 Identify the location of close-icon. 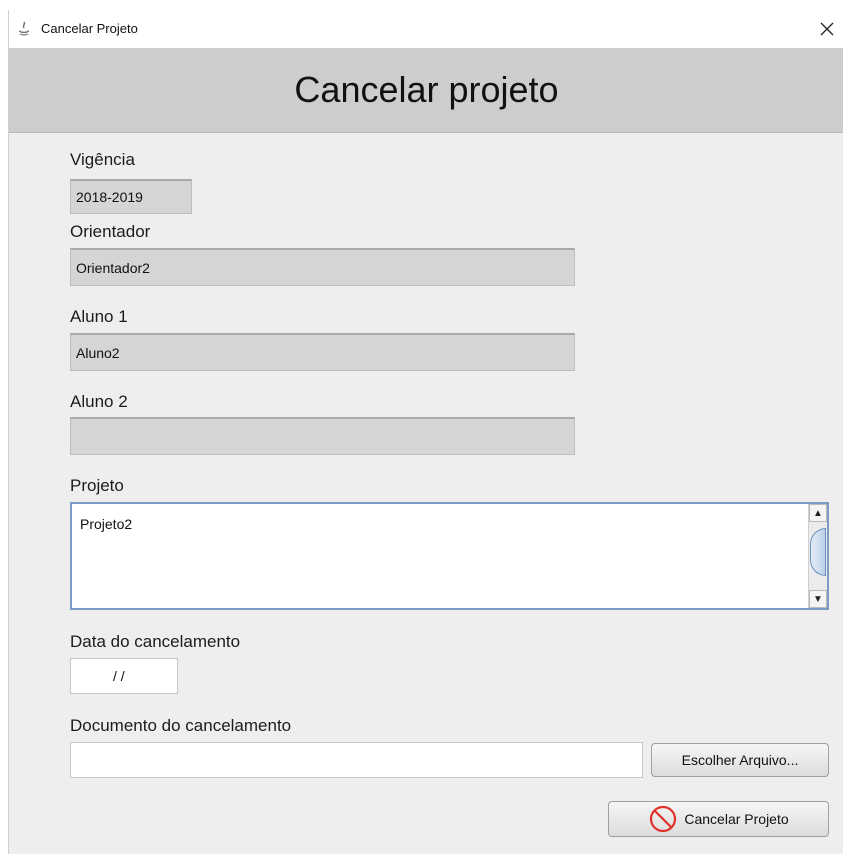
(827, 29).